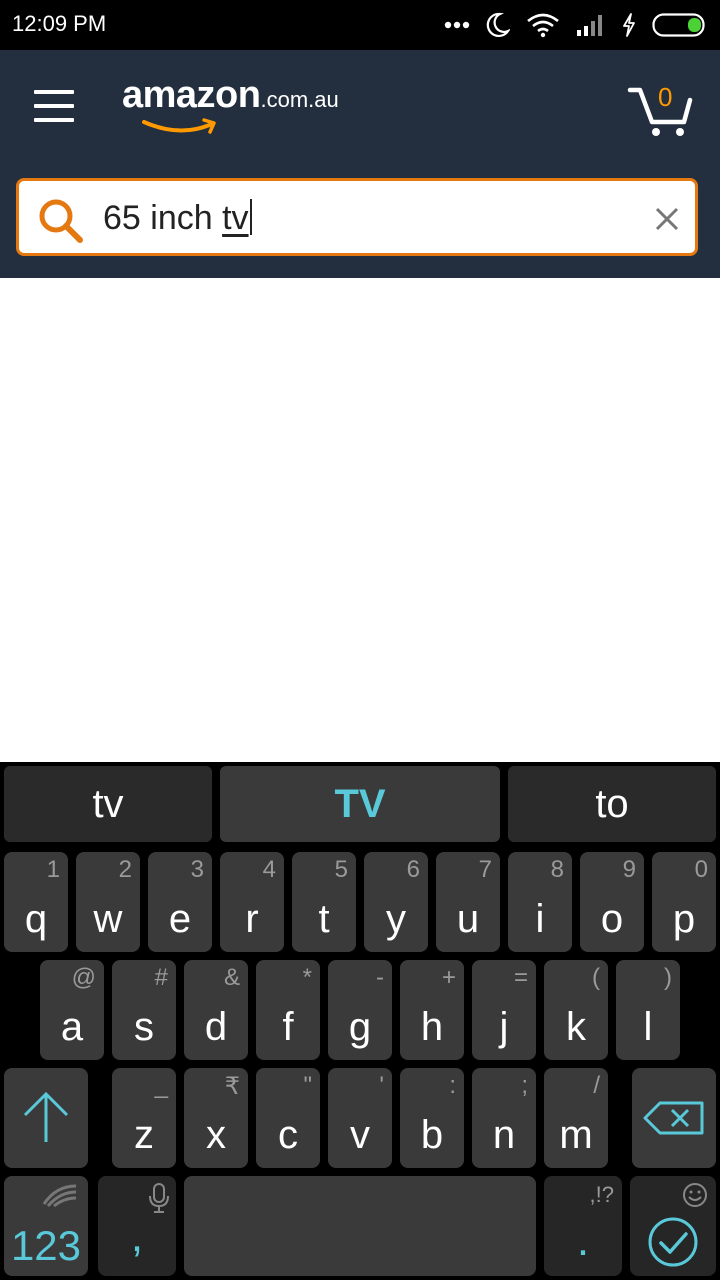 The height and width of the screenshot is (1280, 720). I want to click on key-secondary-label: /, so click(596, 1085).